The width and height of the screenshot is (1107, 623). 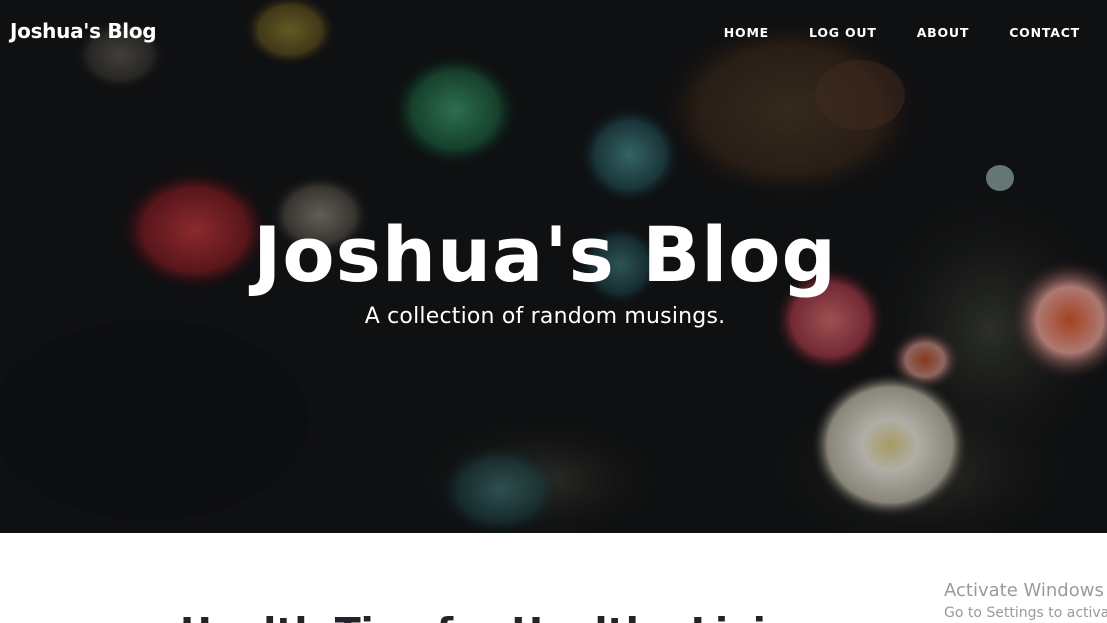 What do you see at coordinates (545, 316) in the screenshot?
I see `site-subtitle: A collection of random musings.` at bounding box center [545, 316].